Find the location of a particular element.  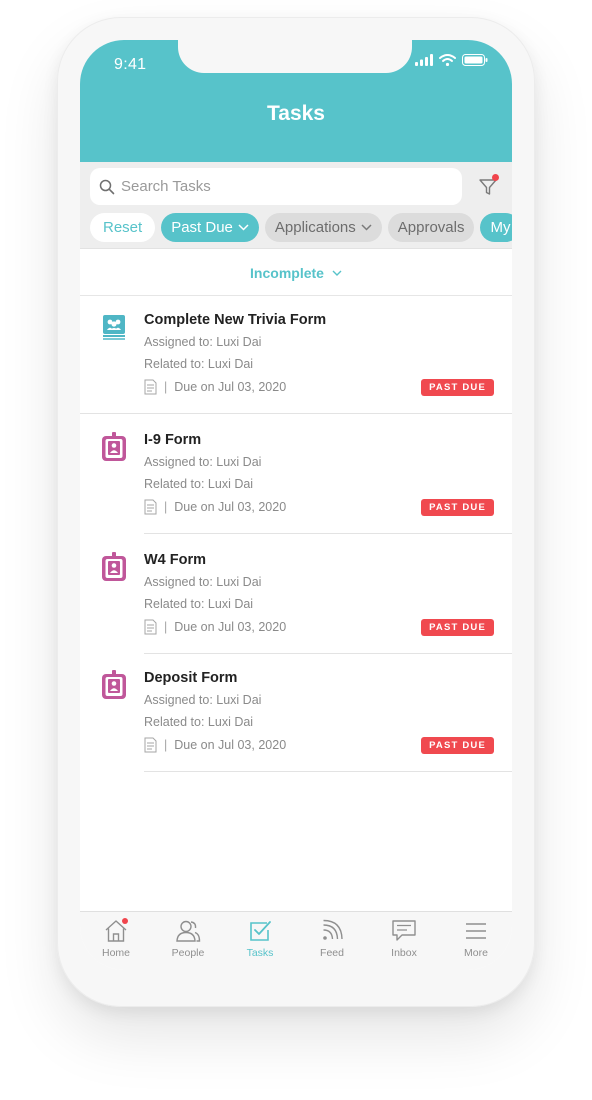

task-title: Complete New Trivia Form is located at coordinates (235, 320).